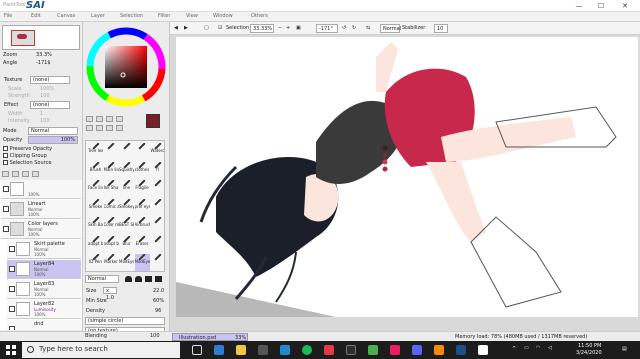  Describe the element at coordinates (625, 6) in the screenshot. I see `close-button: ✕` at that location.